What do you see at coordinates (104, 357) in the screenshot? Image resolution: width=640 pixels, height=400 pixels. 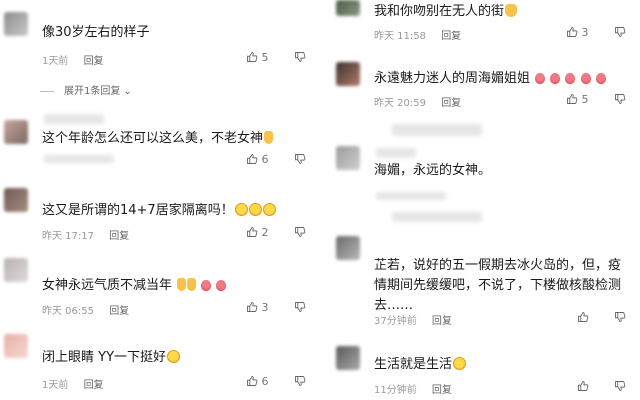 I see `comment-text-body: 闭上眼睛 YY一下挺好` at bounding box center [104, 357].